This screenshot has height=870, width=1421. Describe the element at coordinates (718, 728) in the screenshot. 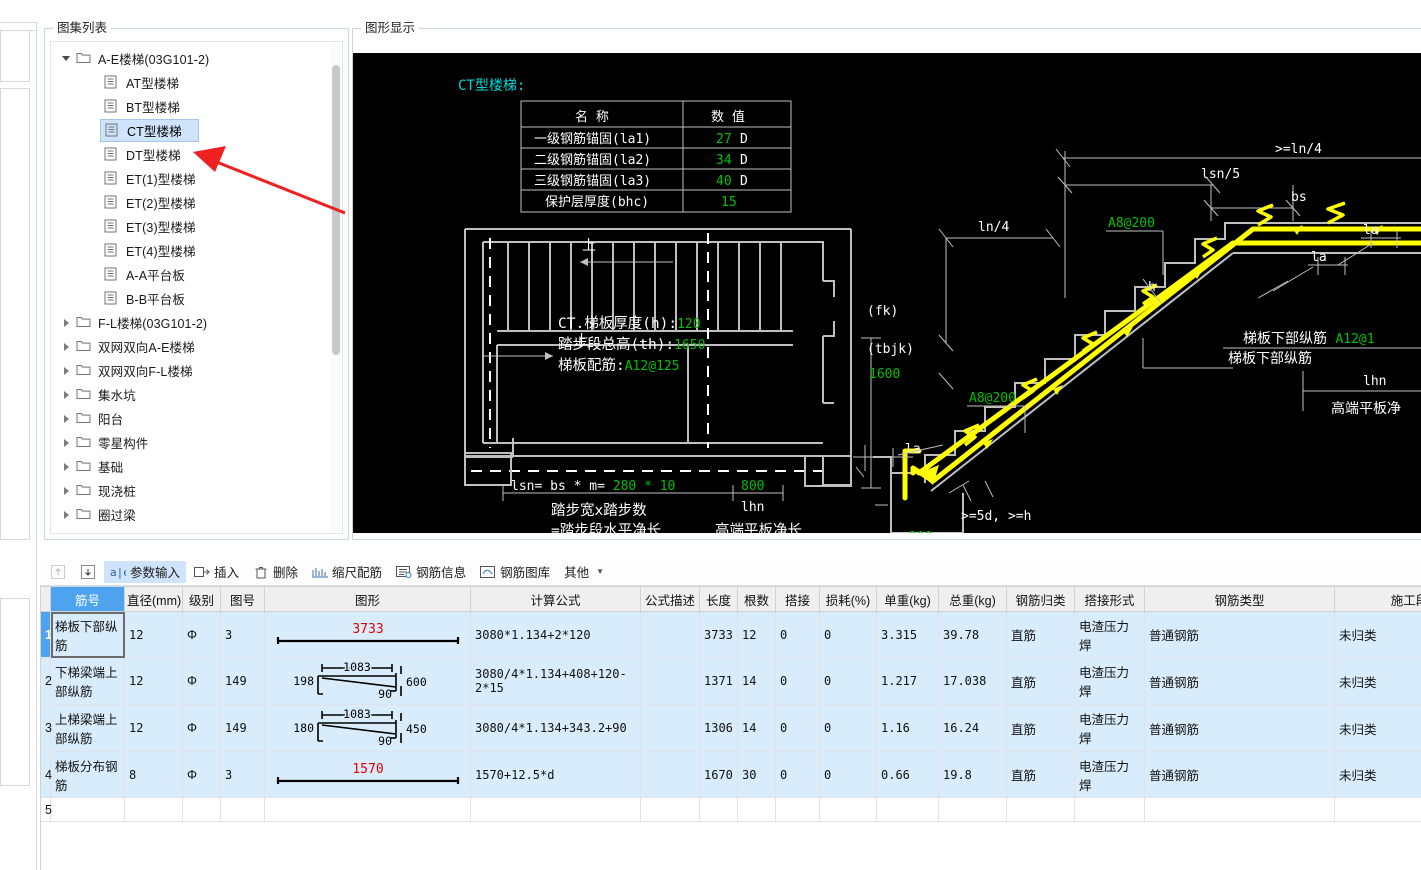

I see `cell-length: 1306` at that location.